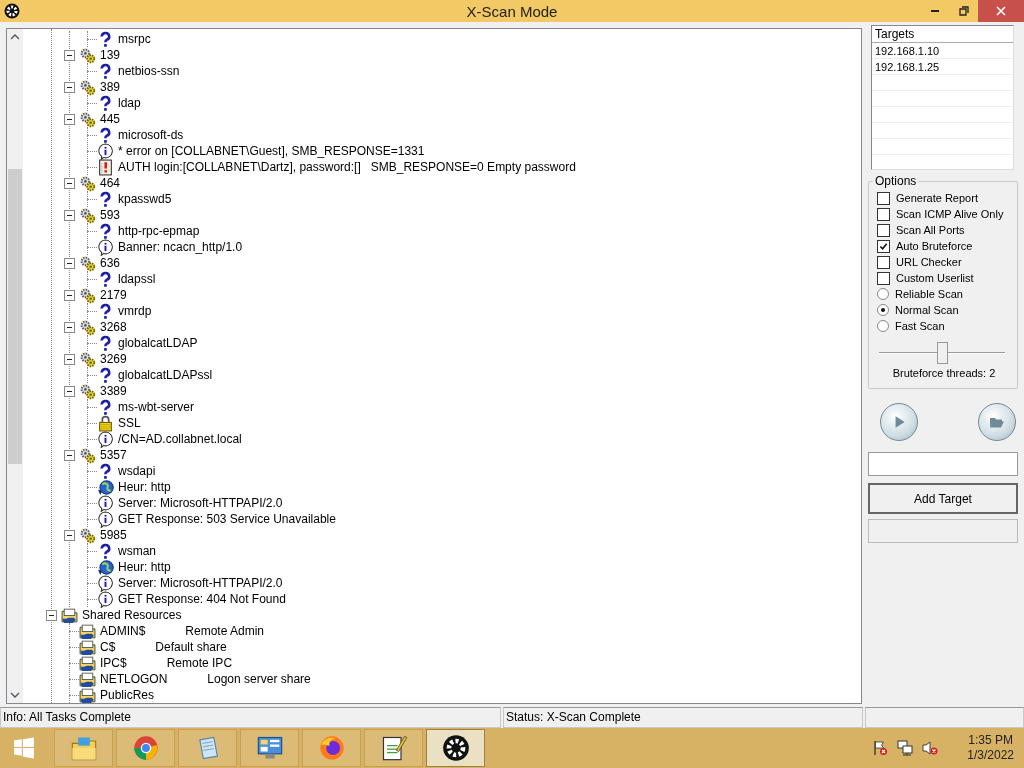 This screenshot has height=768, width=1024. What do you see at coordinates (113, 663) in the screenshot?
I see `share-name: IPC$` at bounding box center [113, 663].